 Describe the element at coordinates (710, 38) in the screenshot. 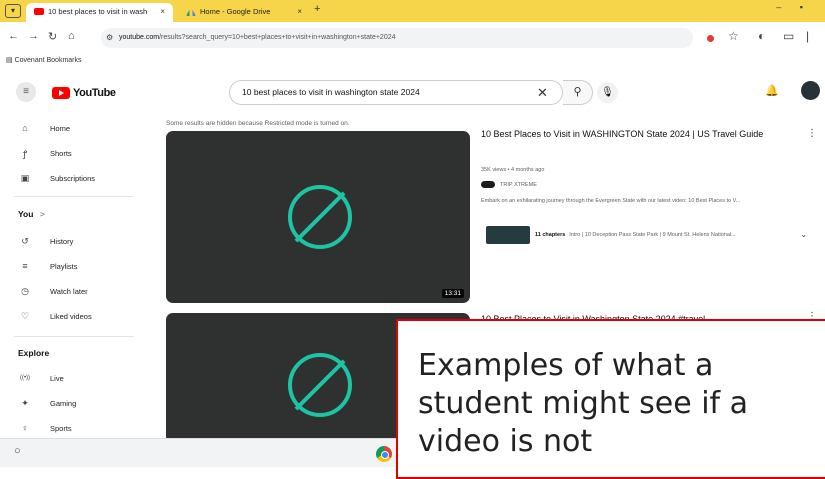

I see `recording-indicator-icon` at that location.